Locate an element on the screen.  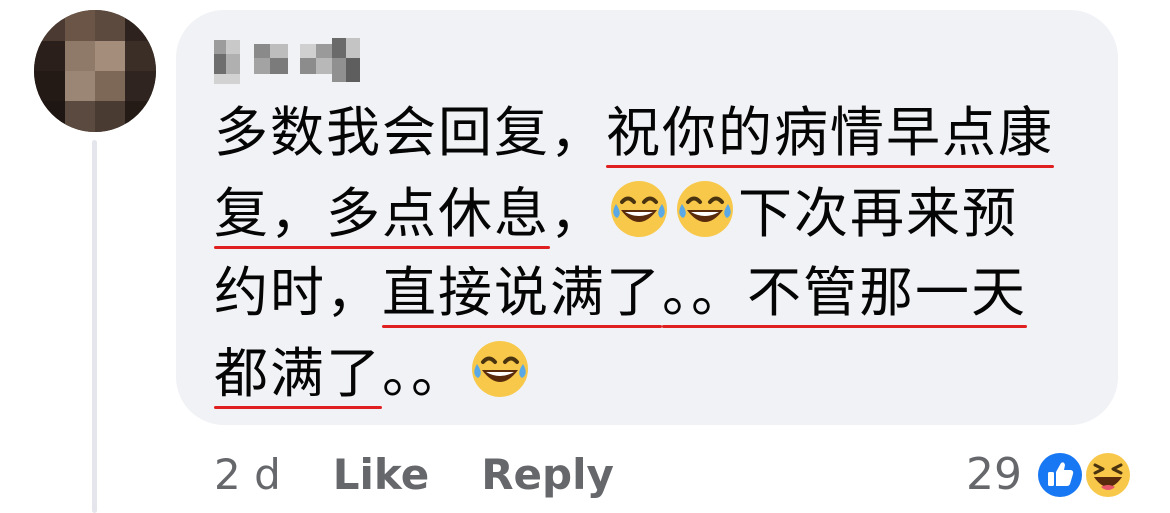
comment-actions: 2 d Like Reply is located at coordinates (440, 474).